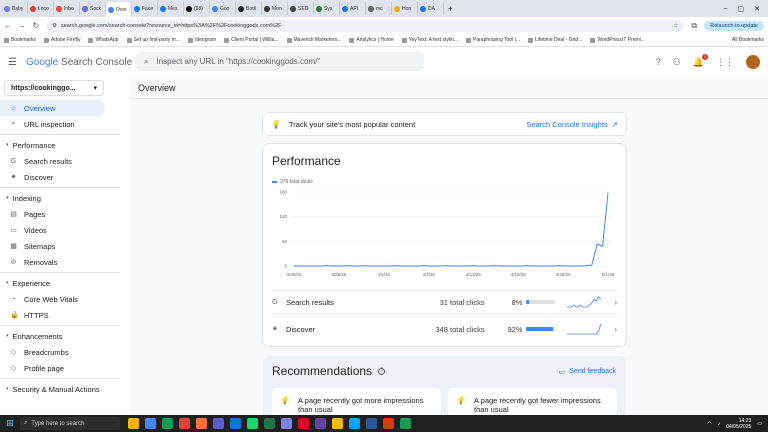 This screenshot has width=768, height=432. Describe the element at coordinates (371, 40) in the screenshot. I see `bookmark-item: Analytics | Home` at that location.